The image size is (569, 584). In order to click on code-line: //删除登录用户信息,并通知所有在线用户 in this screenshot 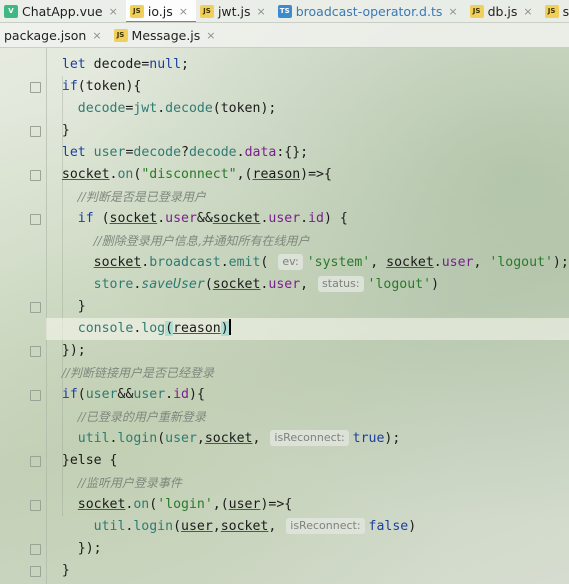, I will do `click(201, 241)`.